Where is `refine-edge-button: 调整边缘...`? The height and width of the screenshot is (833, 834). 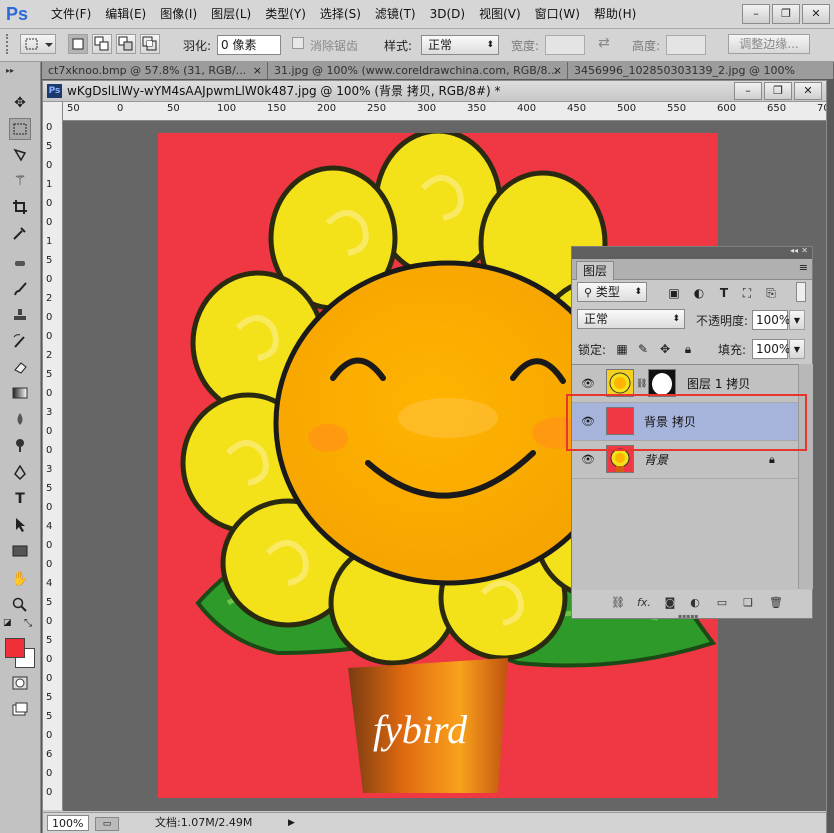 refine-edge-button: 调整边缘... is located at coordinates (769, 44).